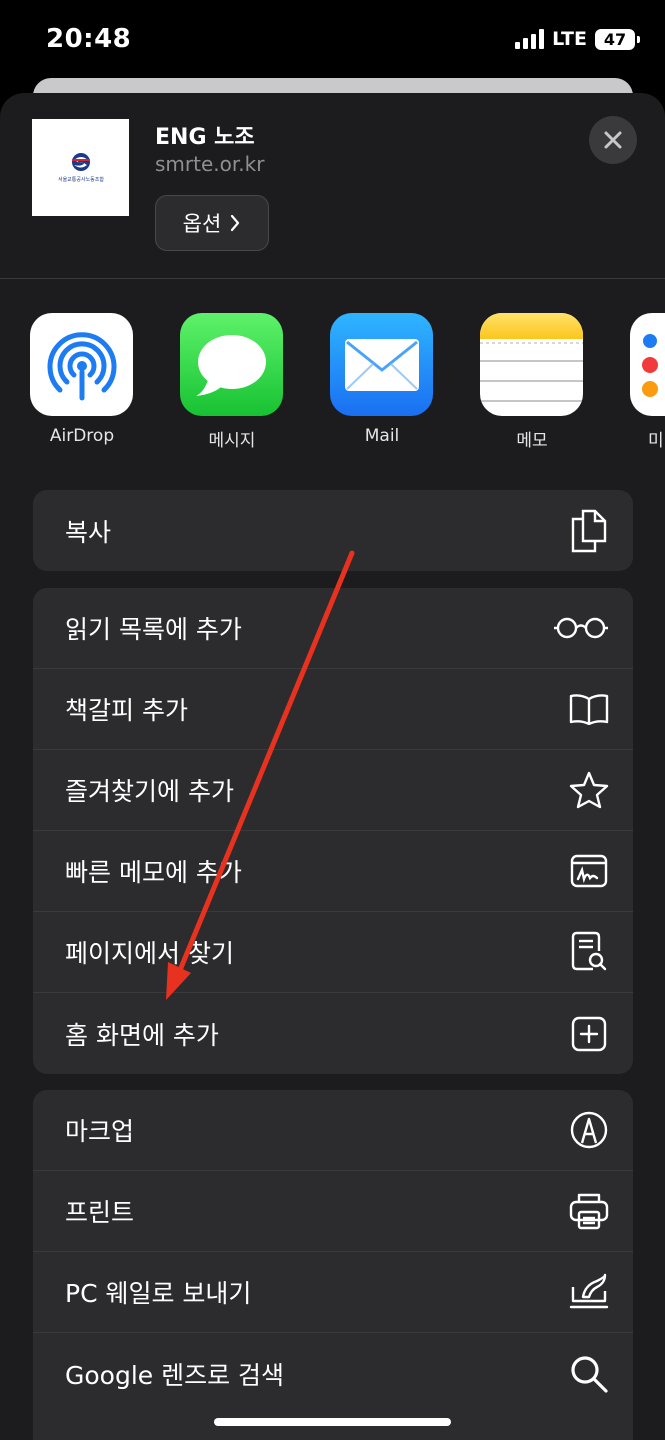  I want to click on action-add-reading-list: 읽기 목록에 추가, so click(333, 628).